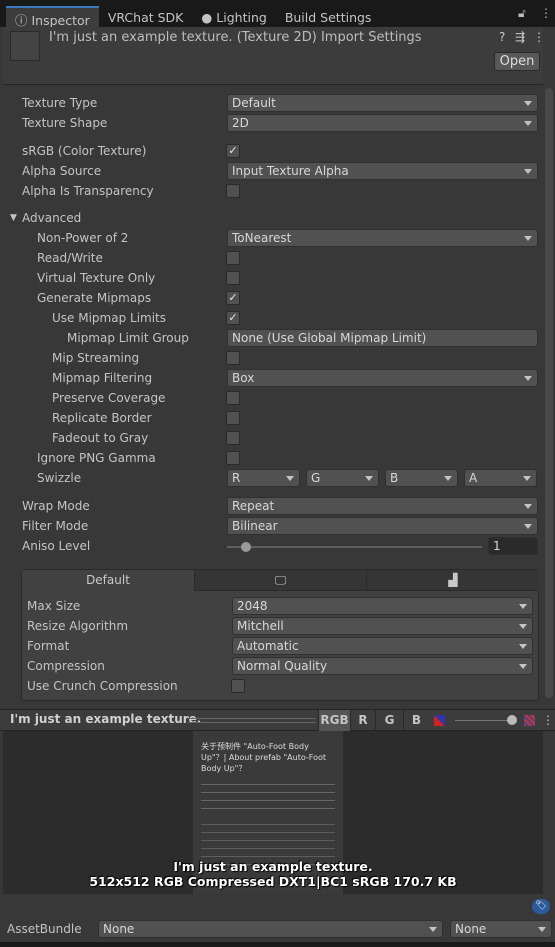 The width and height of the screenshot is (555, 947). Describe the element at coordinates (382, 378) in the screenshot. I see `mipmap-filtering-dropdown: Box` at that location.